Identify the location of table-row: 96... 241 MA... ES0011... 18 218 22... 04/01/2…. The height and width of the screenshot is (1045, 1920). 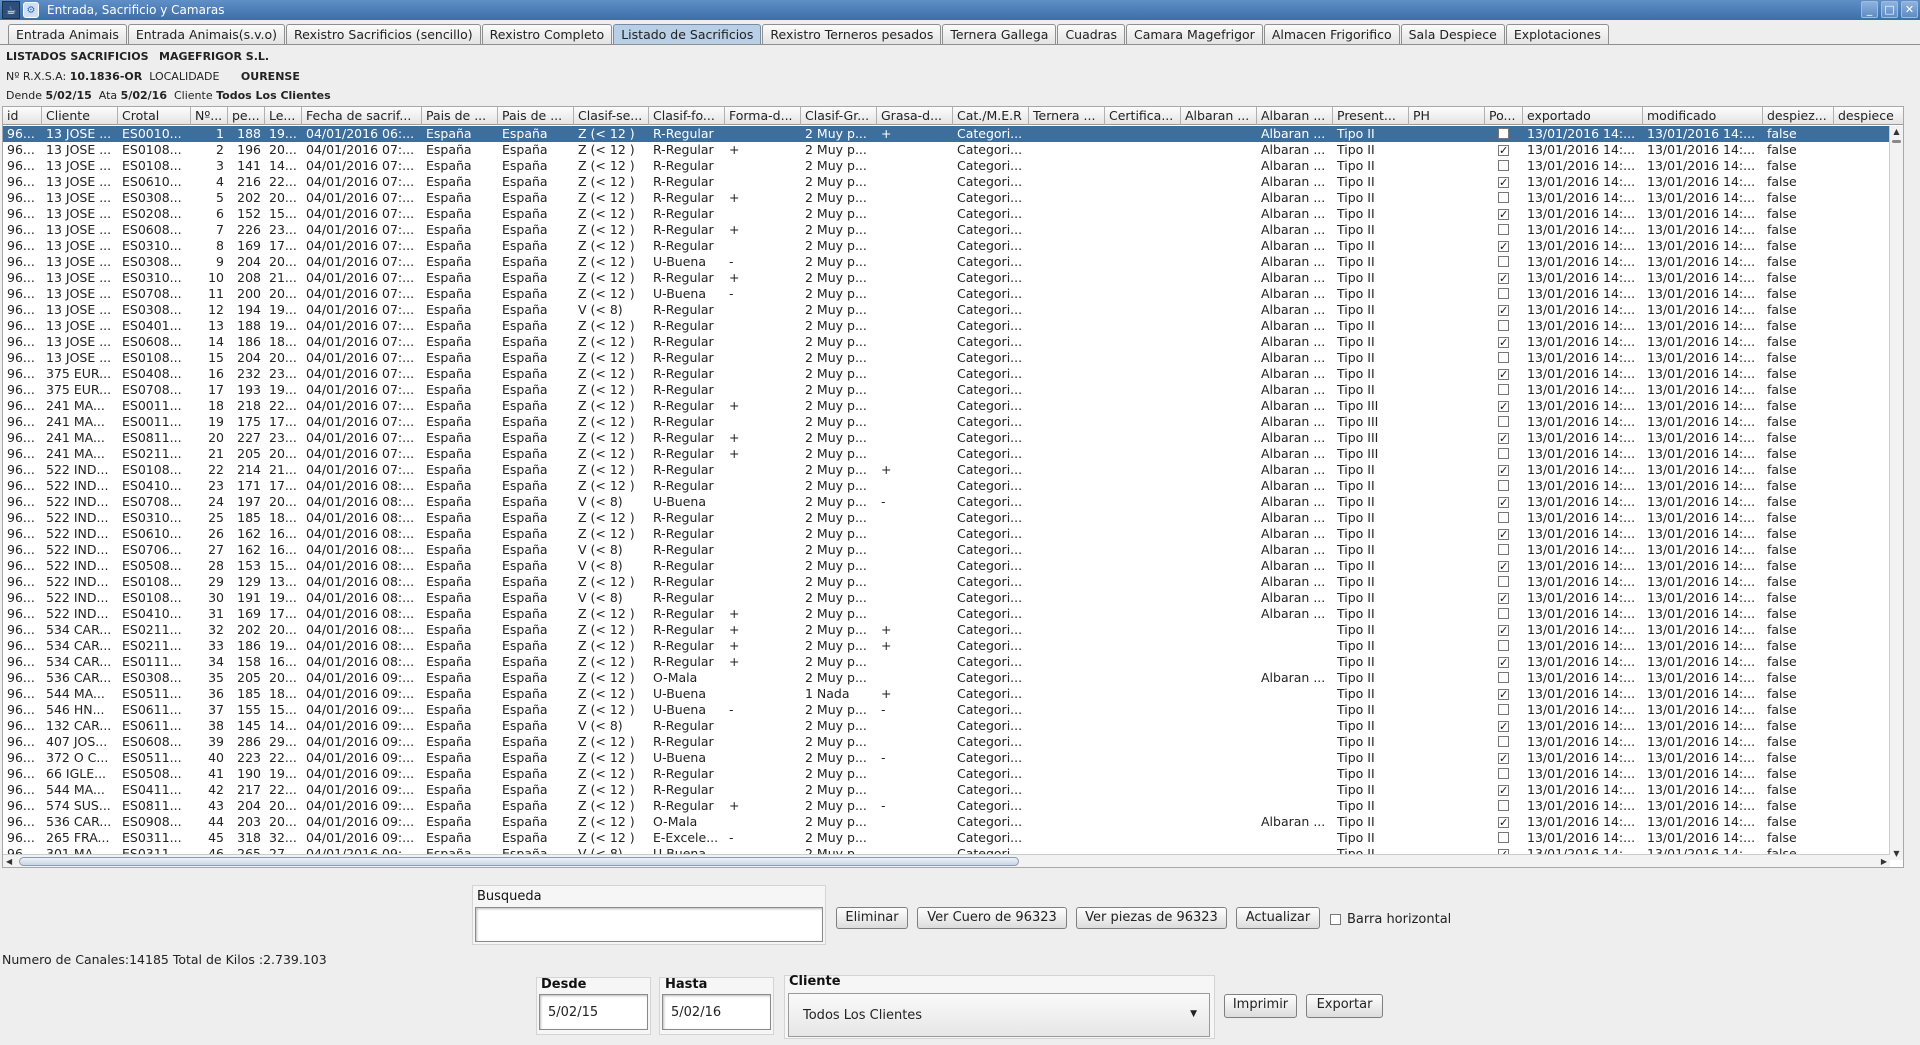
(953, 406).